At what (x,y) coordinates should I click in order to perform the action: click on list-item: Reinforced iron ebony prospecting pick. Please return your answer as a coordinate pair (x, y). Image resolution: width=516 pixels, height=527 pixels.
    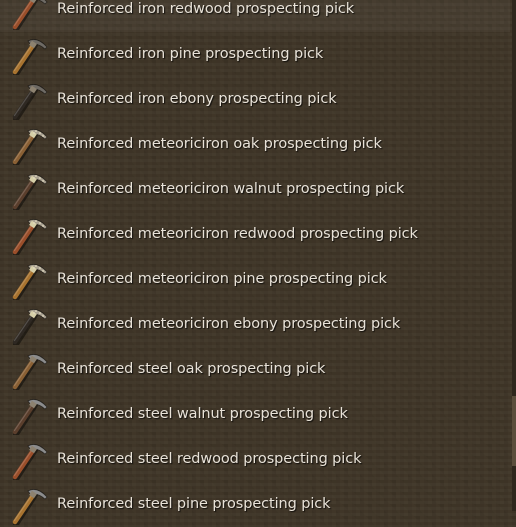
    Looking at the image, I should click on (255, 99).